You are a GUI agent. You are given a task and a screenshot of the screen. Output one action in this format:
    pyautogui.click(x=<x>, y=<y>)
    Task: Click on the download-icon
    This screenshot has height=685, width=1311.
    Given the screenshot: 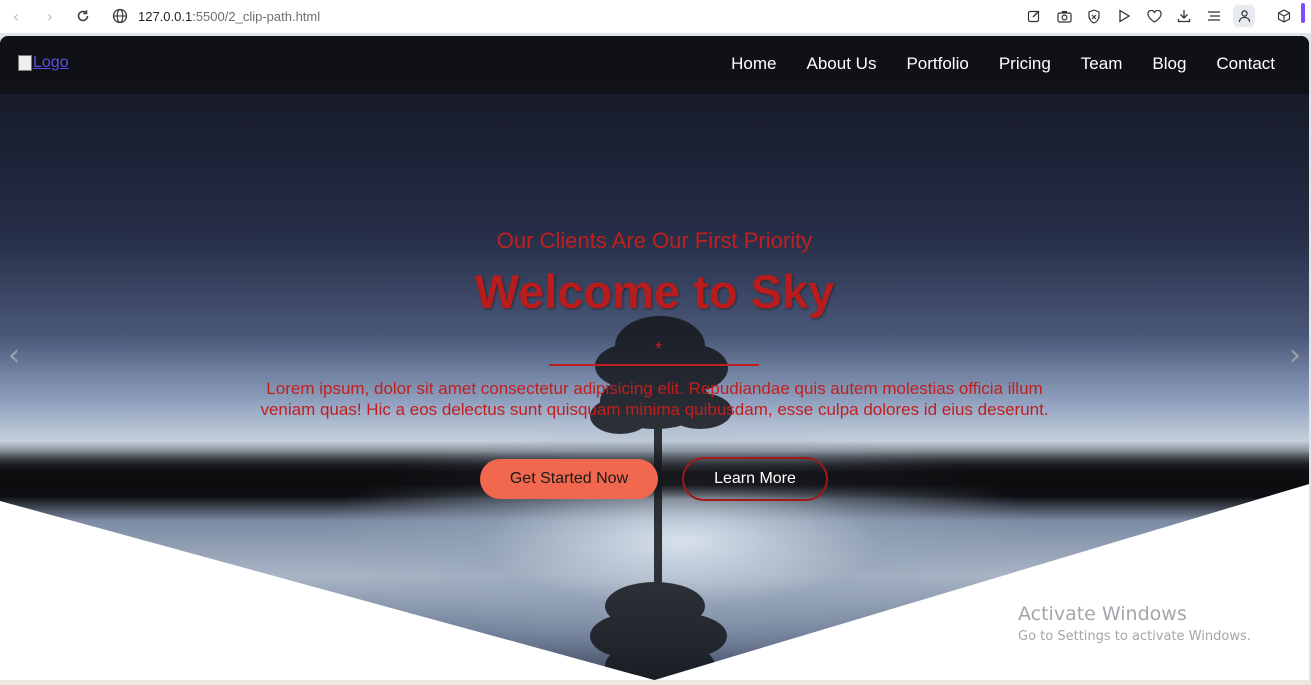 What is the action you would take?
    pyautogui.click(x=1184, y=16)
    